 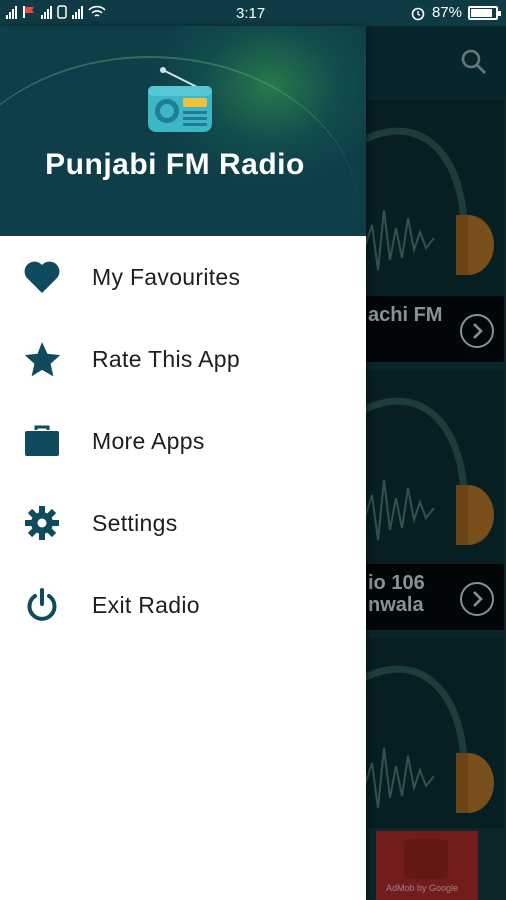 I want to click on menu-item-label: Settings, so click(x=135, y=522).